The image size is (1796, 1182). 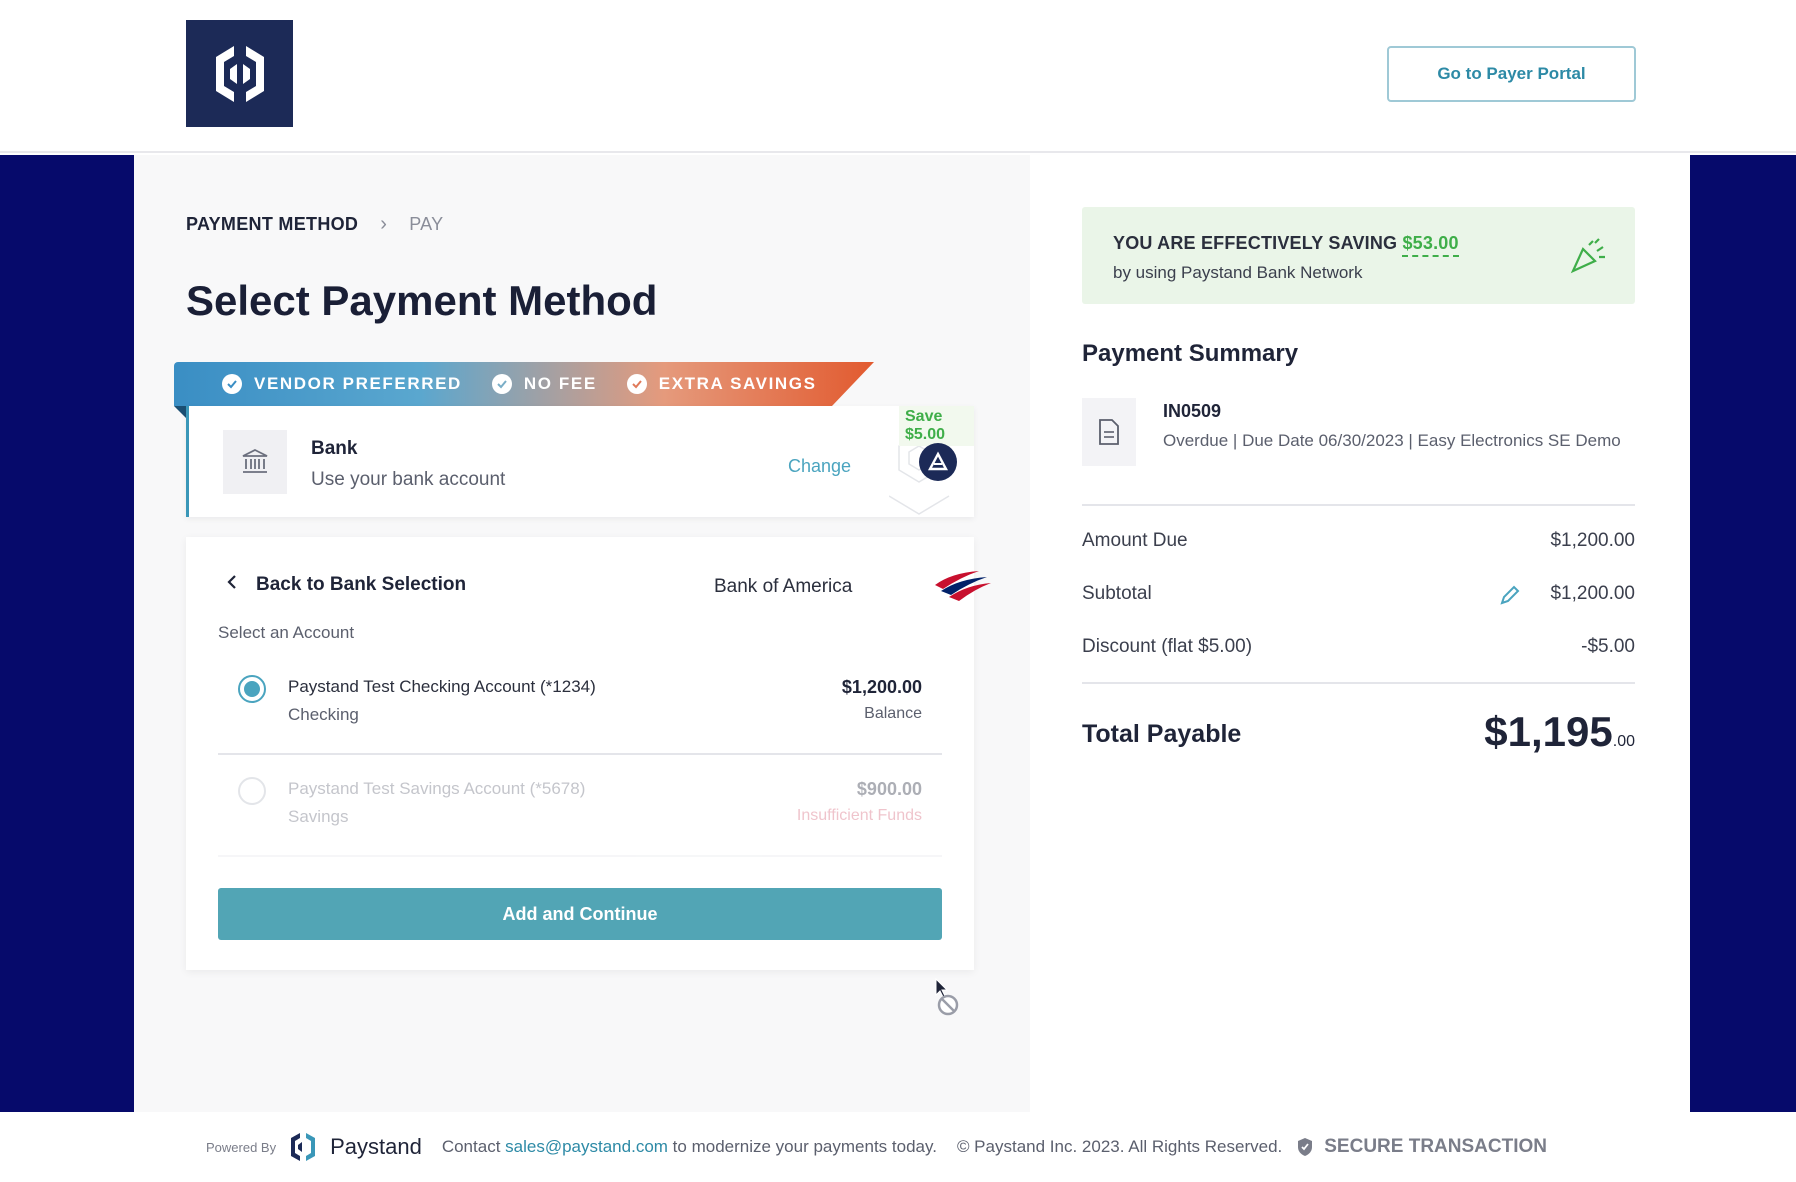 I want to click on select-account-label: Select an Account, so click(x=286, y=632).